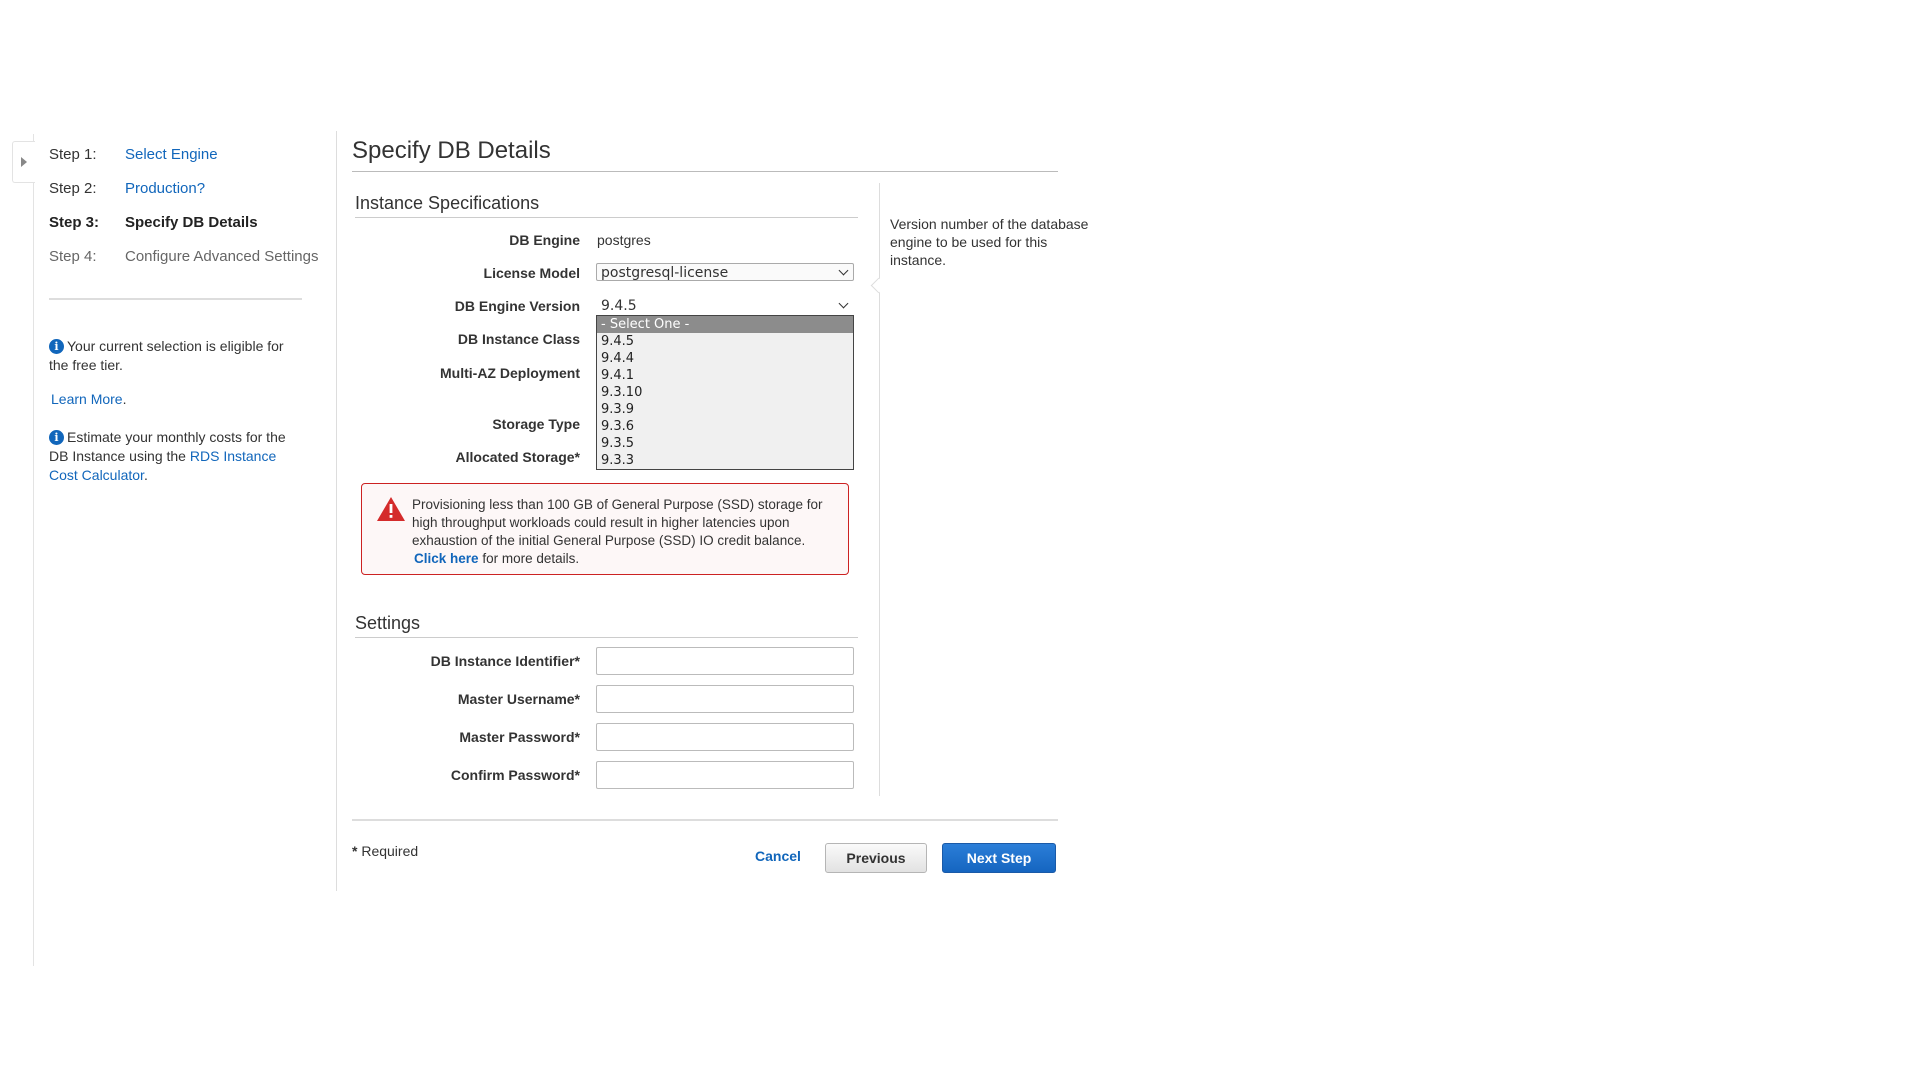 The width and height of the screenshot is (1920, 1080). Describe the element at coordinates (725, 324) in the screenshot. I see `dropdown-option: - Select One -` at that location.